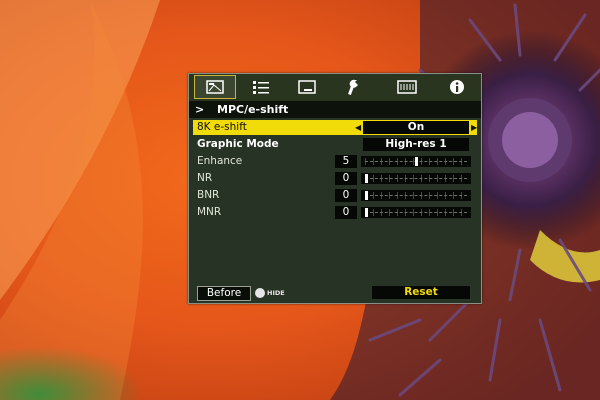  I want to click on bnr-value: 0, so click(346, 195).